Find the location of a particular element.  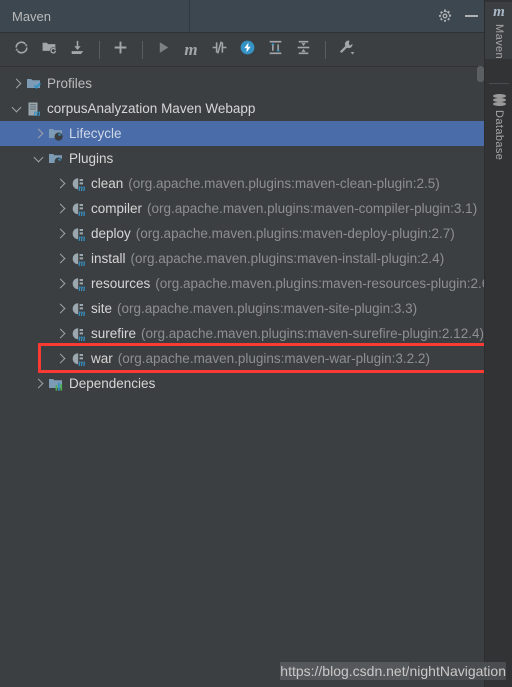

header-actions is located at coordinates (458, 16).